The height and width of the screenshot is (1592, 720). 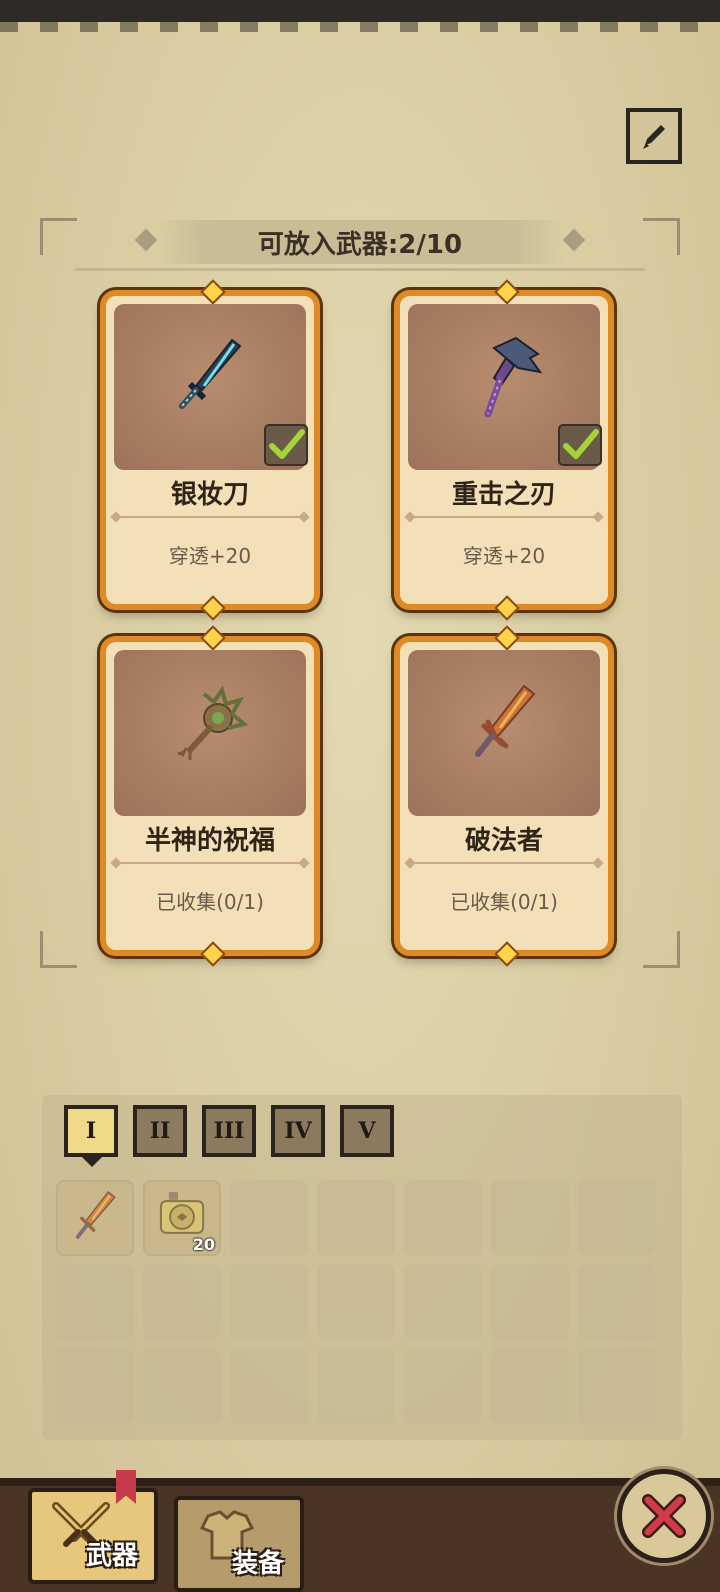 What do you see at coordinates (360, 242) in the screenshot?
I see `collection-title: 可放入武器:2/10` at bounding box center [360, 242].